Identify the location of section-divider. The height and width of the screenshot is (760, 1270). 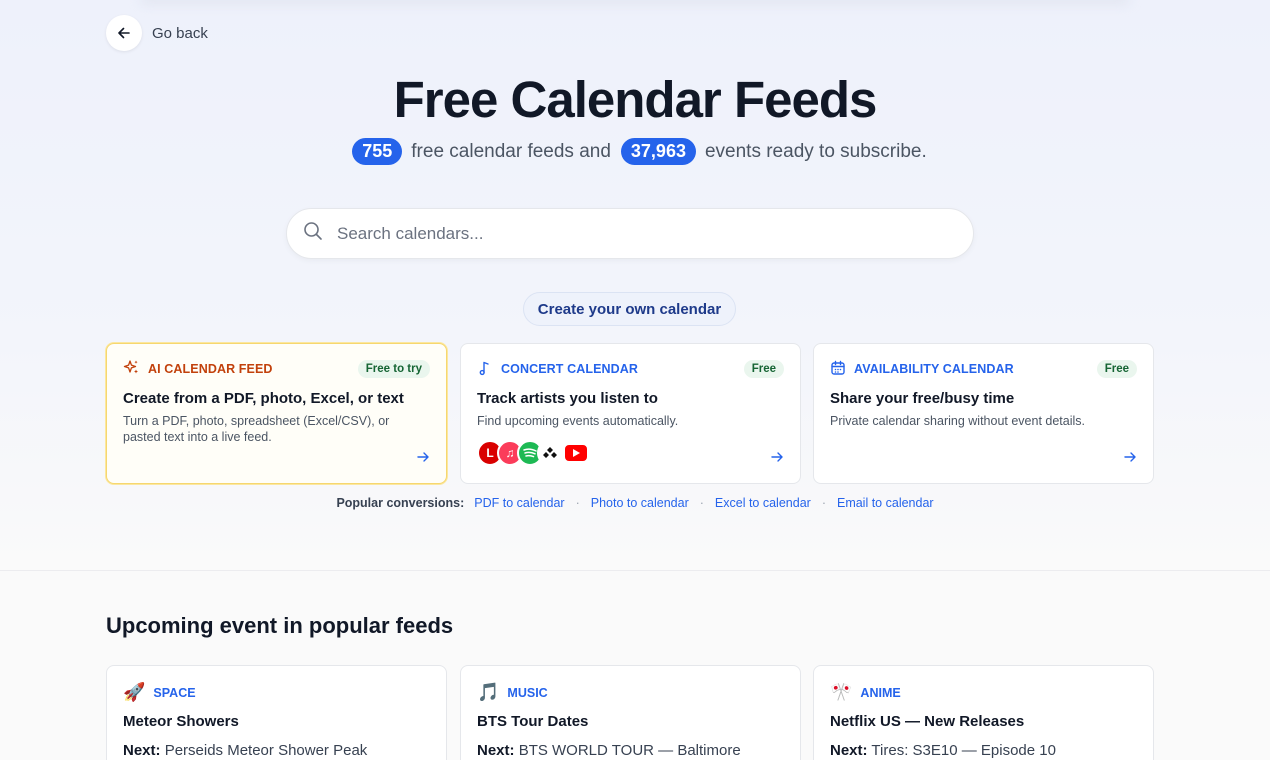
(635, 570).